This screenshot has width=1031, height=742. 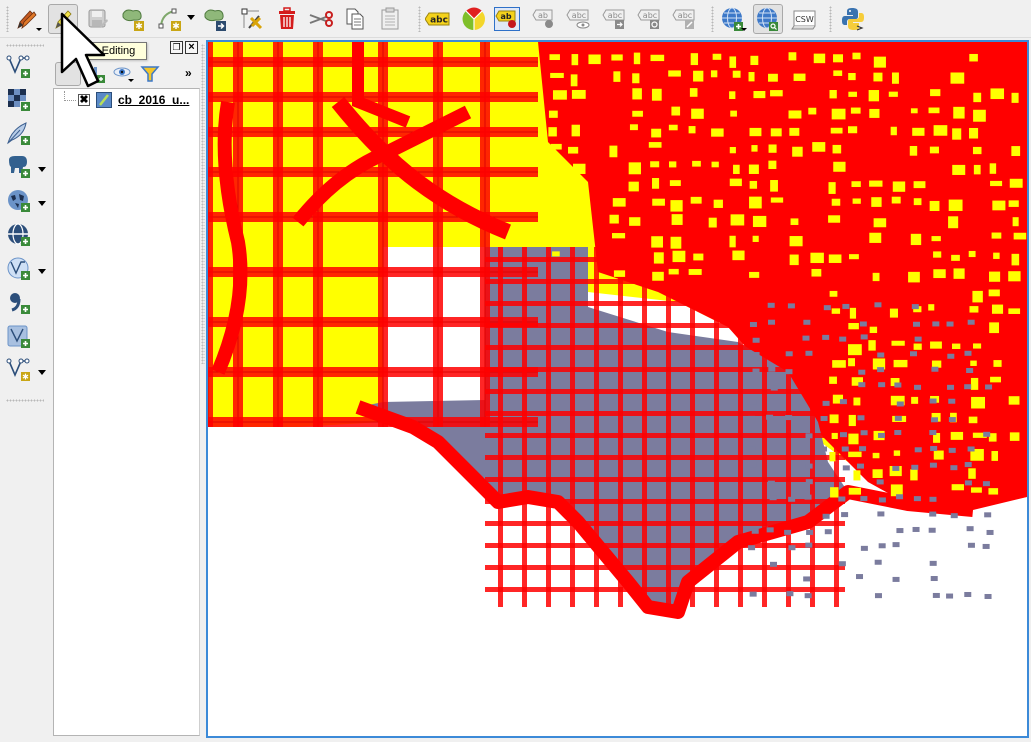 I want to click on add-polygon-icon: ✱, so click(x=133, y=20).